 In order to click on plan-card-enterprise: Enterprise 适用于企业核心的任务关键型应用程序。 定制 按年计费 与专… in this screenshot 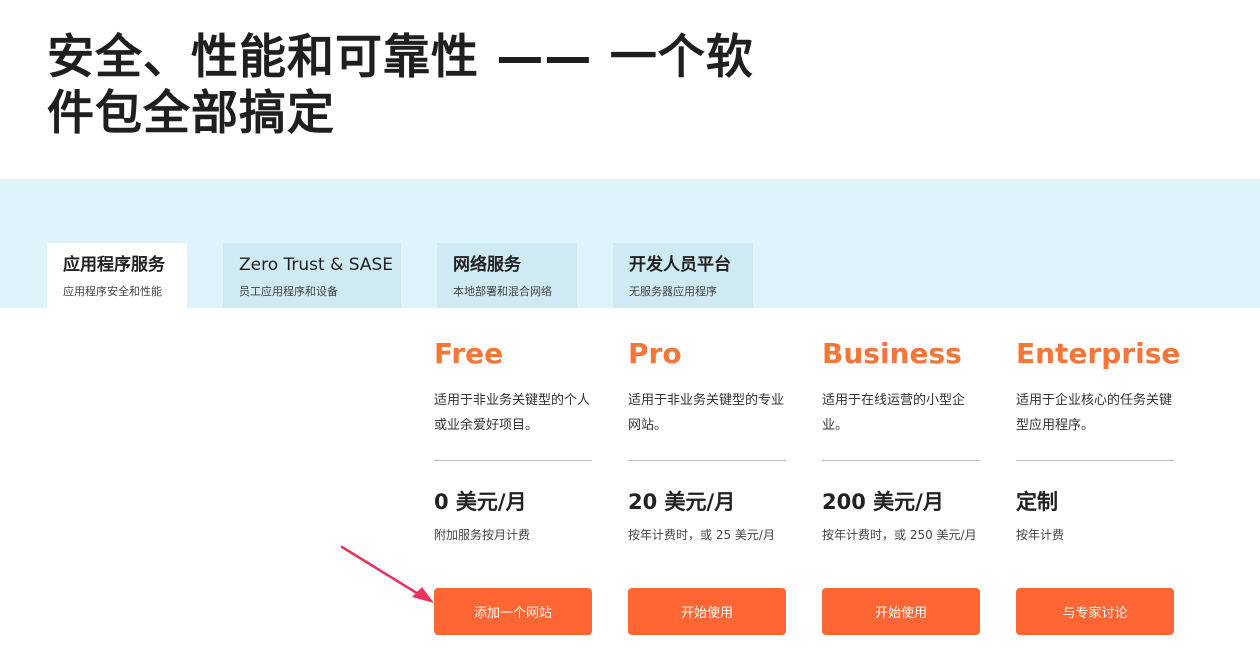, I will do `click(1098, 485)`.